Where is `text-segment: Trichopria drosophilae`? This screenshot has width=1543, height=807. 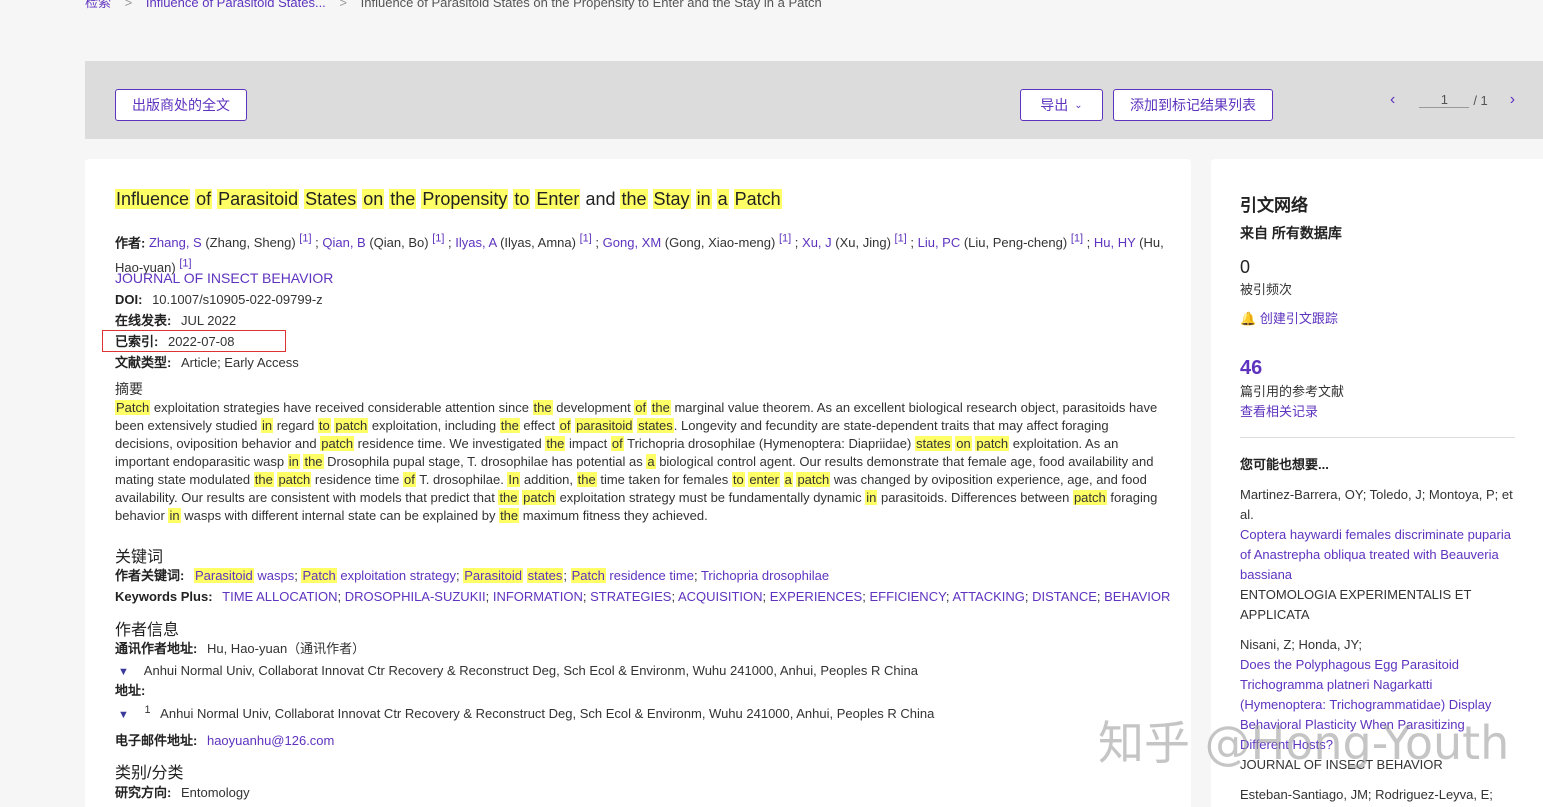 text-segment: Trichopria drosophilae is located at coordinates (765, 575).